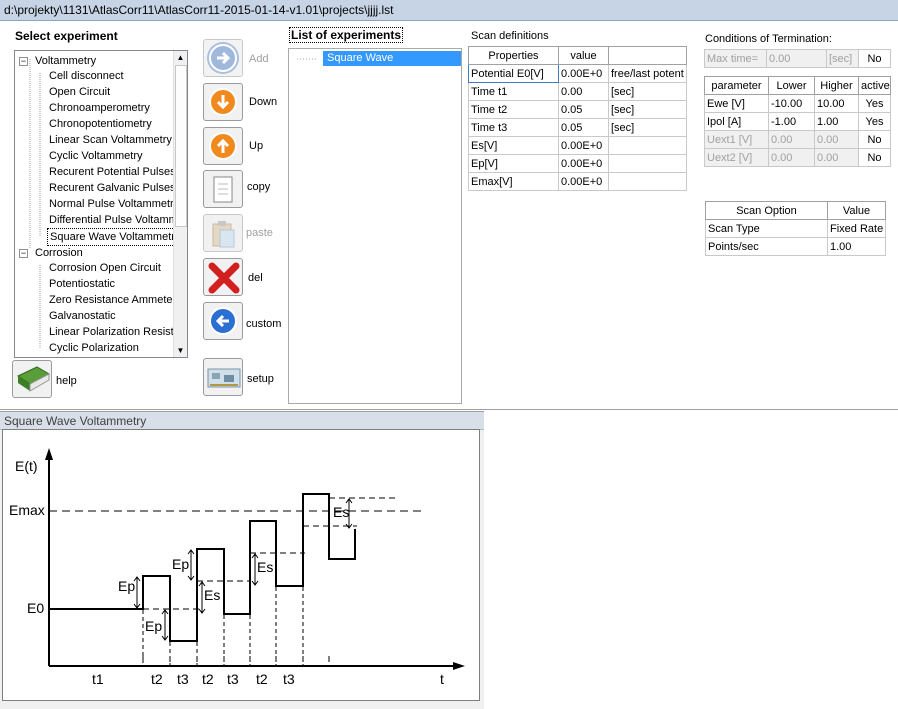 Image resolution: width=898 pixels, height=709 pixels. Describe the element at coordinates (223, 102) in the screenshot. I see `down-button` at that location.